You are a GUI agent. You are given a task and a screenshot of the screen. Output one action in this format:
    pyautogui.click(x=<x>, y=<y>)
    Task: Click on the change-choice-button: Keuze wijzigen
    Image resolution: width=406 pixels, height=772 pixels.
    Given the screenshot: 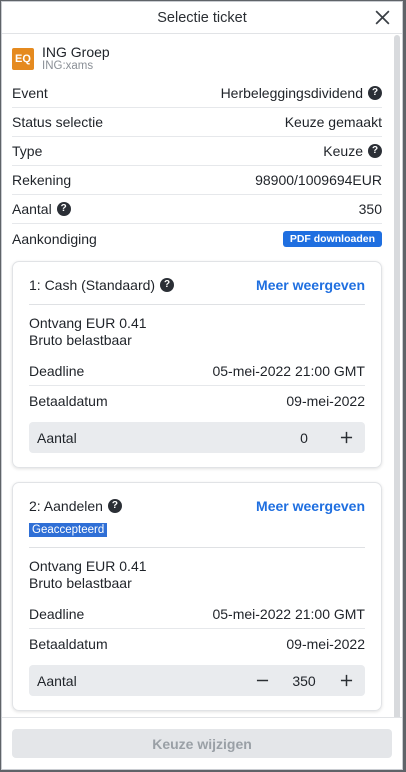 What is the action you would take?
    pyautogui.click(x=202, y=743)
    